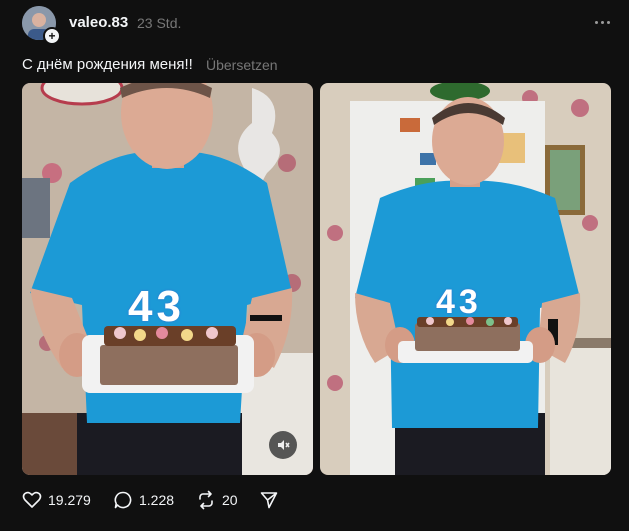  I want to click on repost-button: 20, so click(217, 500).